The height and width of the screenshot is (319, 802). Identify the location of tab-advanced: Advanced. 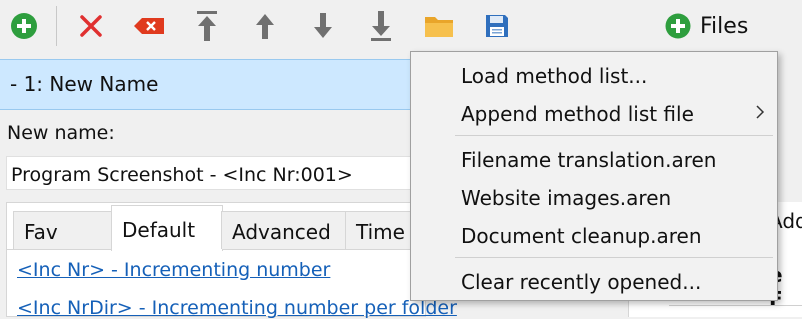
(284, 230).